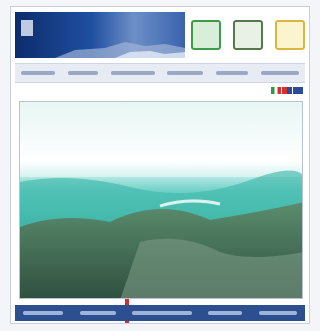 Image resolution: width=320 pixels, height=331 pixels. I want to click on uk-flag-icon, so click(287, 90).